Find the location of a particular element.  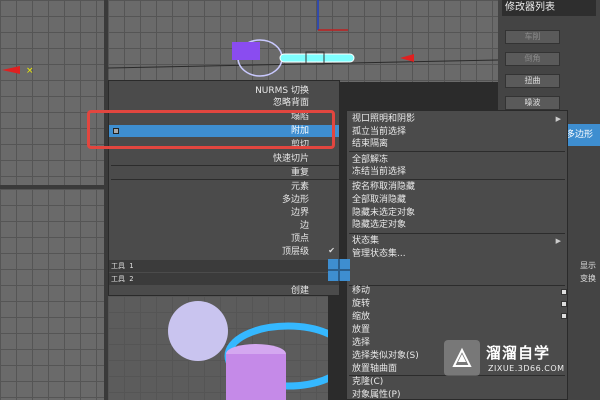

menu-item-viewport-lighting: 视口照明和阴影 ▶ is located at coordinates (455, 119).